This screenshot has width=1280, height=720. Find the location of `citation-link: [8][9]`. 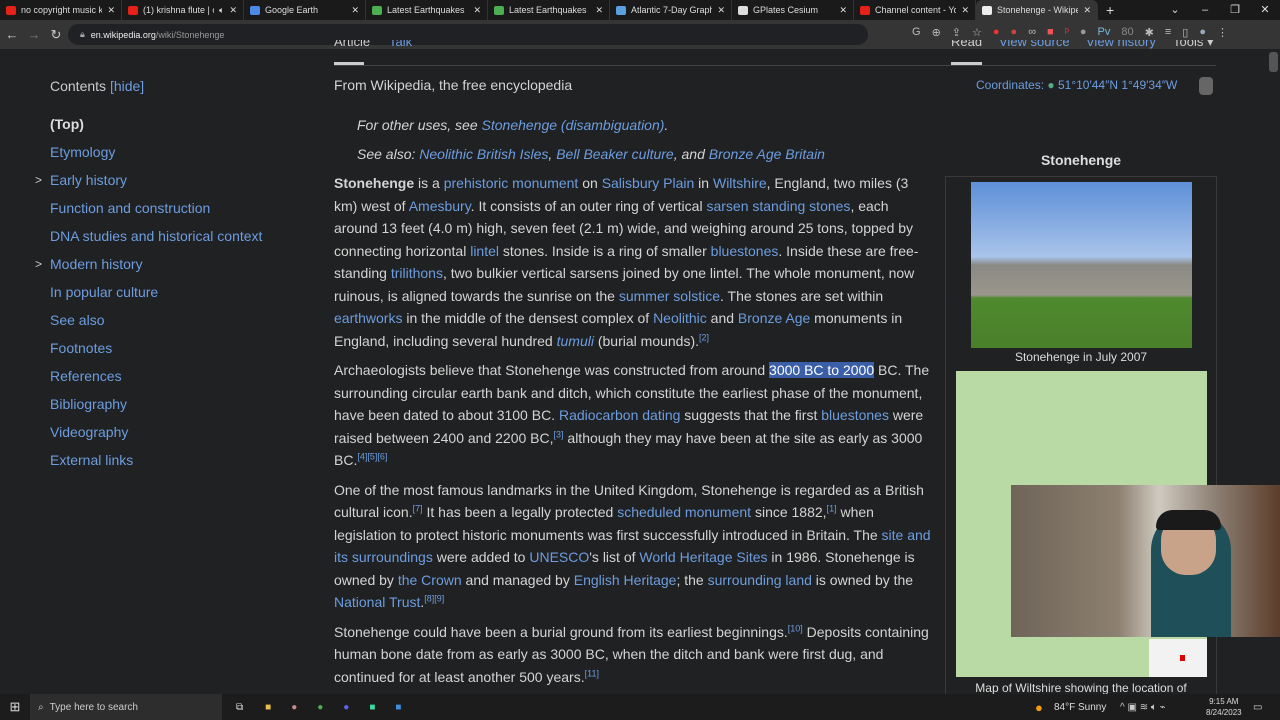

citation-link: [8][9] is located at coordinates (434, 598).